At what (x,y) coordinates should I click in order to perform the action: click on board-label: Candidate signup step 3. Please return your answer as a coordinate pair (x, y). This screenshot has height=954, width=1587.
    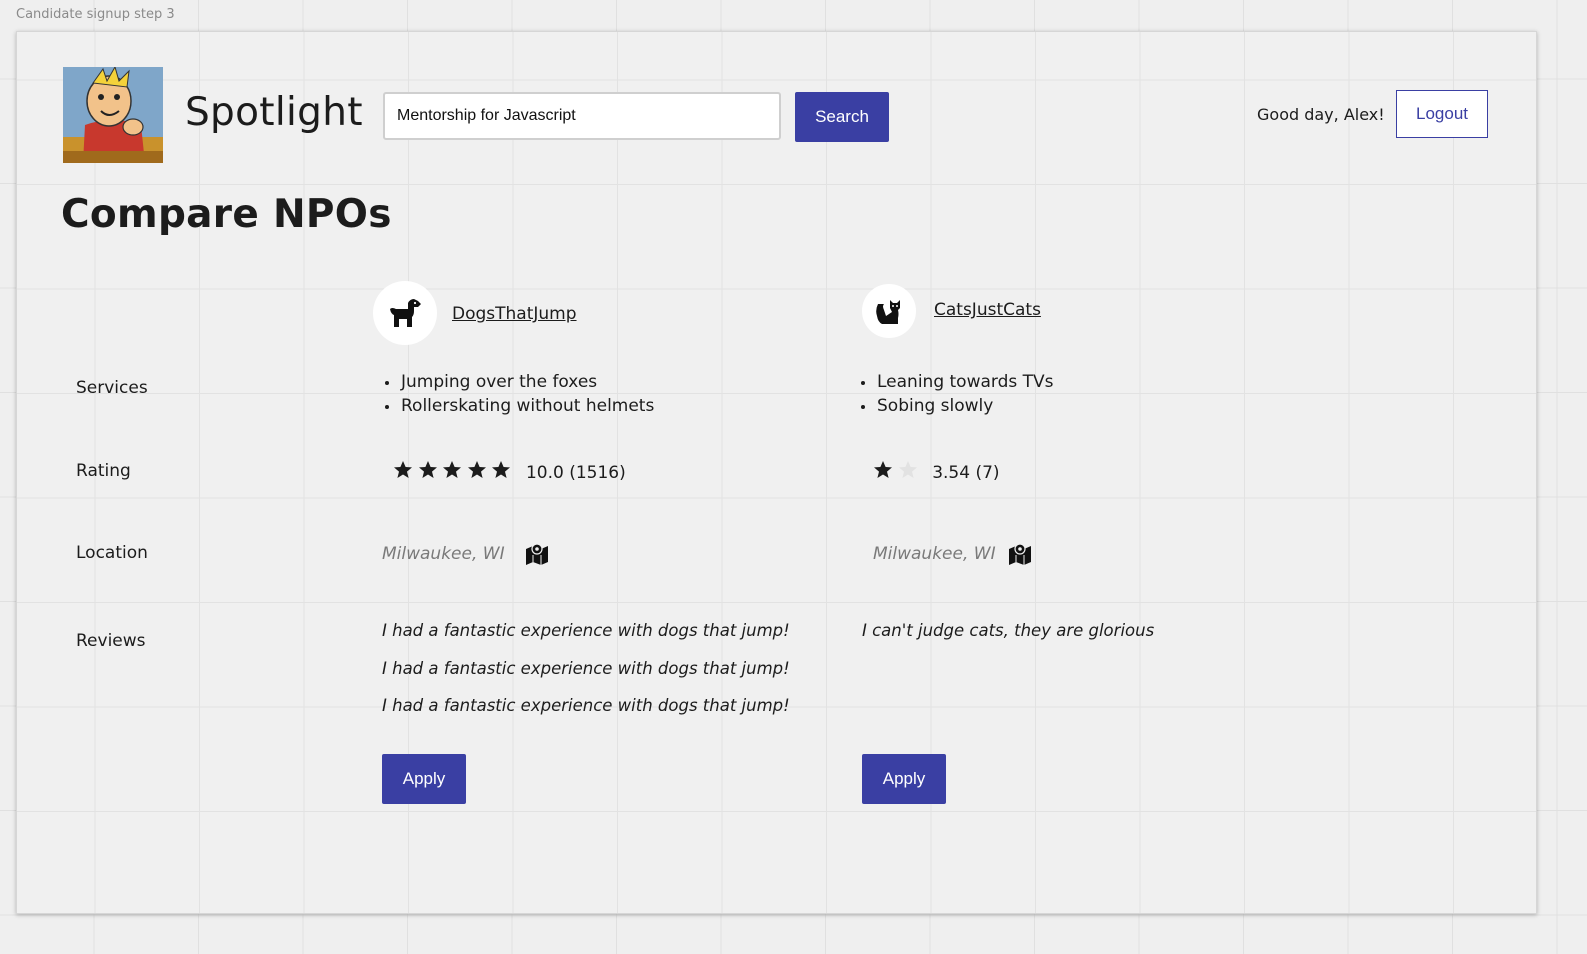
    Looking at the image, I should click on (95, 14).